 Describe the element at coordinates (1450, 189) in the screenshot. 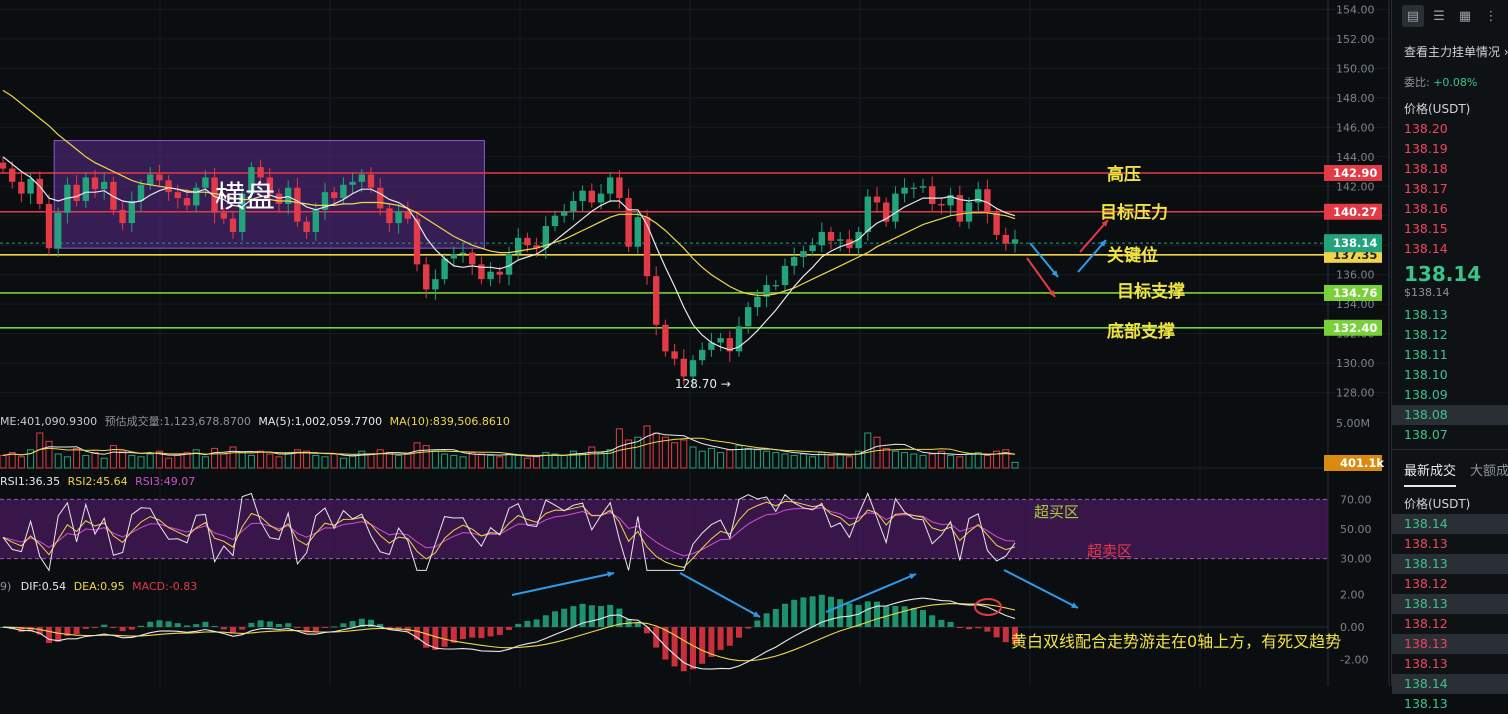

I see `ask-row: 138.17` at that location.